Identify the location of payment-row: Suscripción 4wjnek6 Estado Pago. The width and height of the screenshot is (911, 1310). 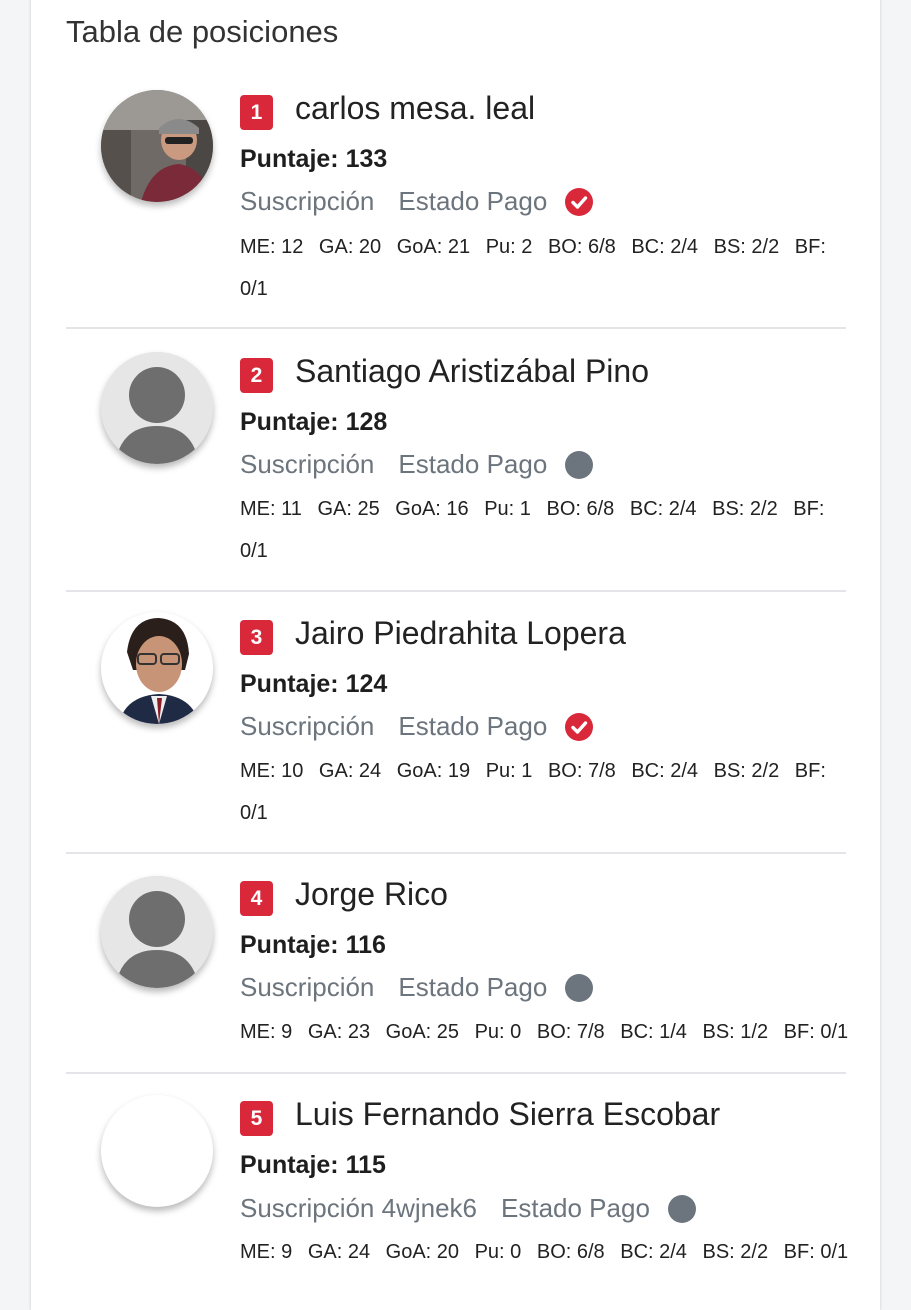
(468, 1208).